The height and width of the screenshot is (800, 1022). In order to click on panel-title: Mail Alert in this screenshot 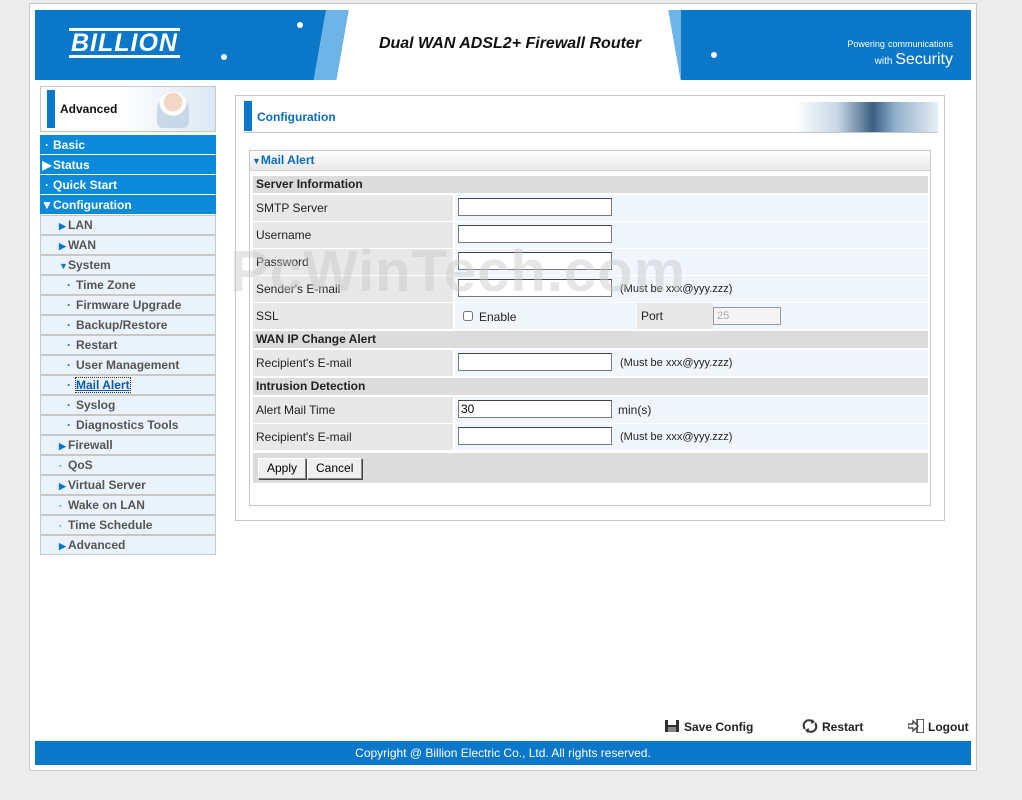, I will do `click(287, 160)`.